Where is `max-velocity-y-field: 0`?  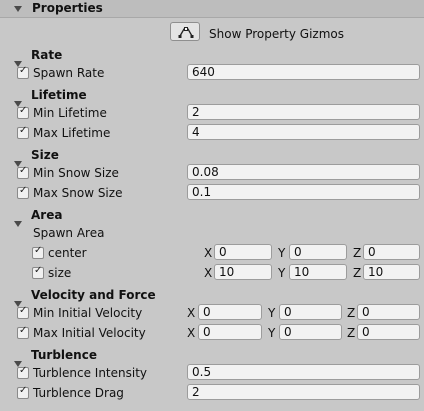 max-velocity-y-field: 0 is located at coordinates (310, 332).